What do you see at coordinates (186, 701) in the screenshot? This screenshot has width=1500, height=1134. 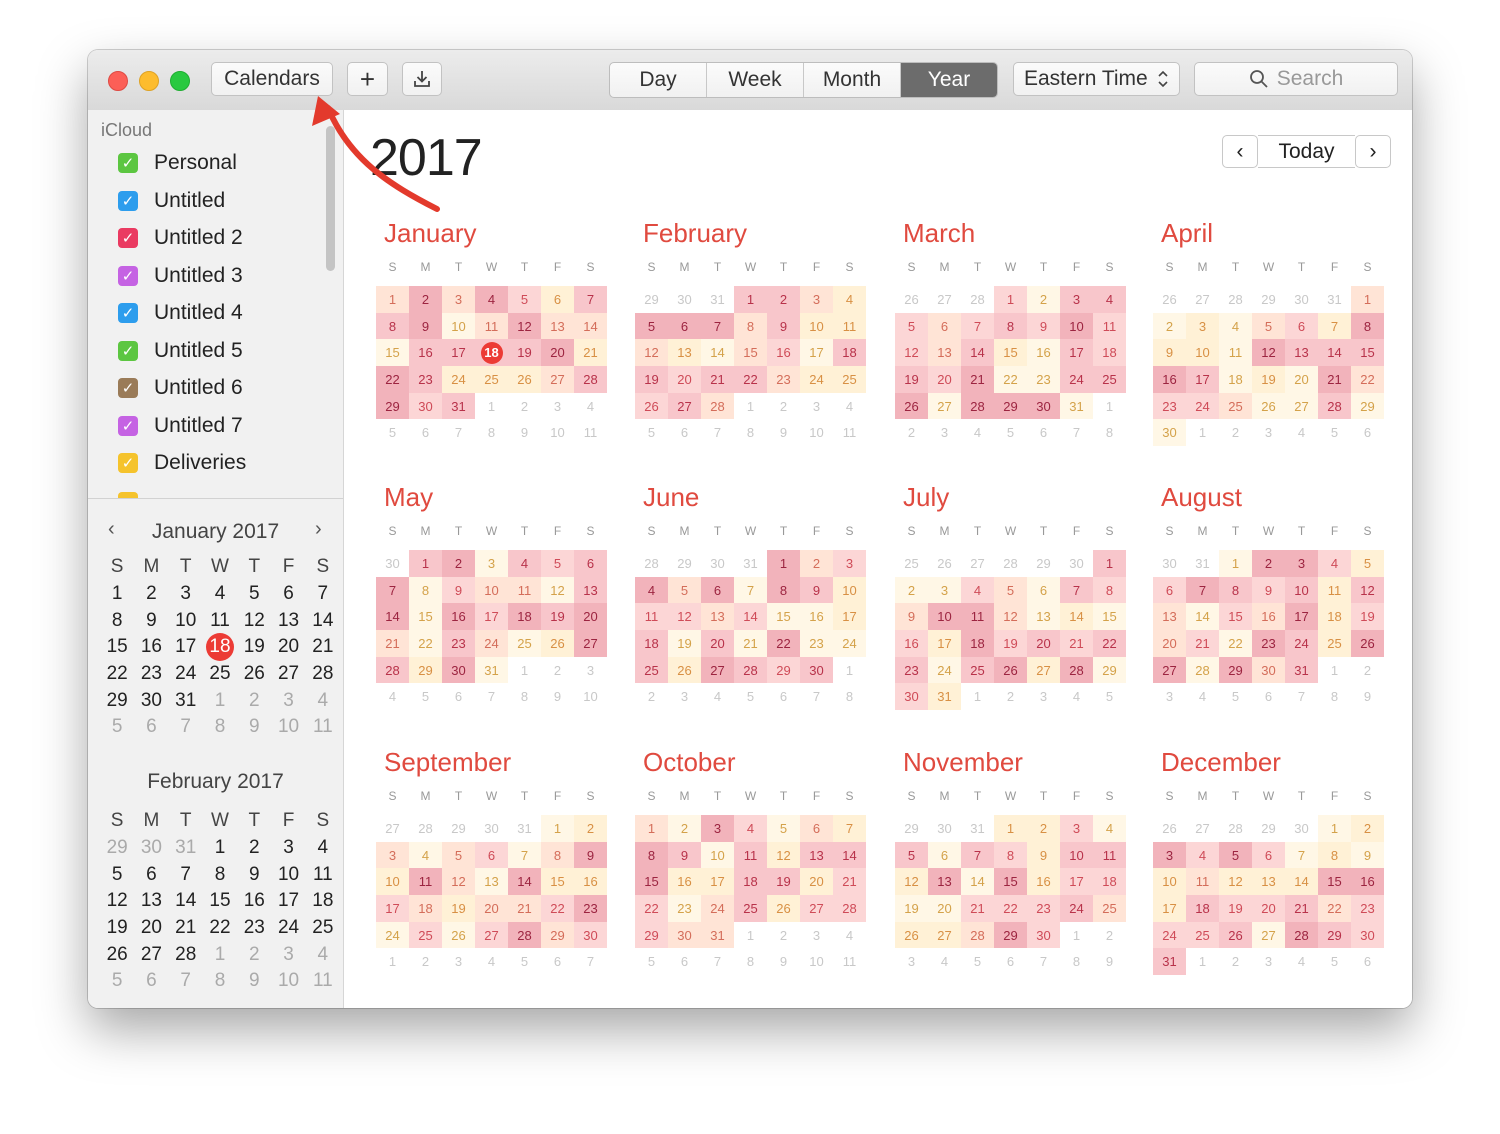 I see `mini-day: 31` at bounding box center [186, 701].